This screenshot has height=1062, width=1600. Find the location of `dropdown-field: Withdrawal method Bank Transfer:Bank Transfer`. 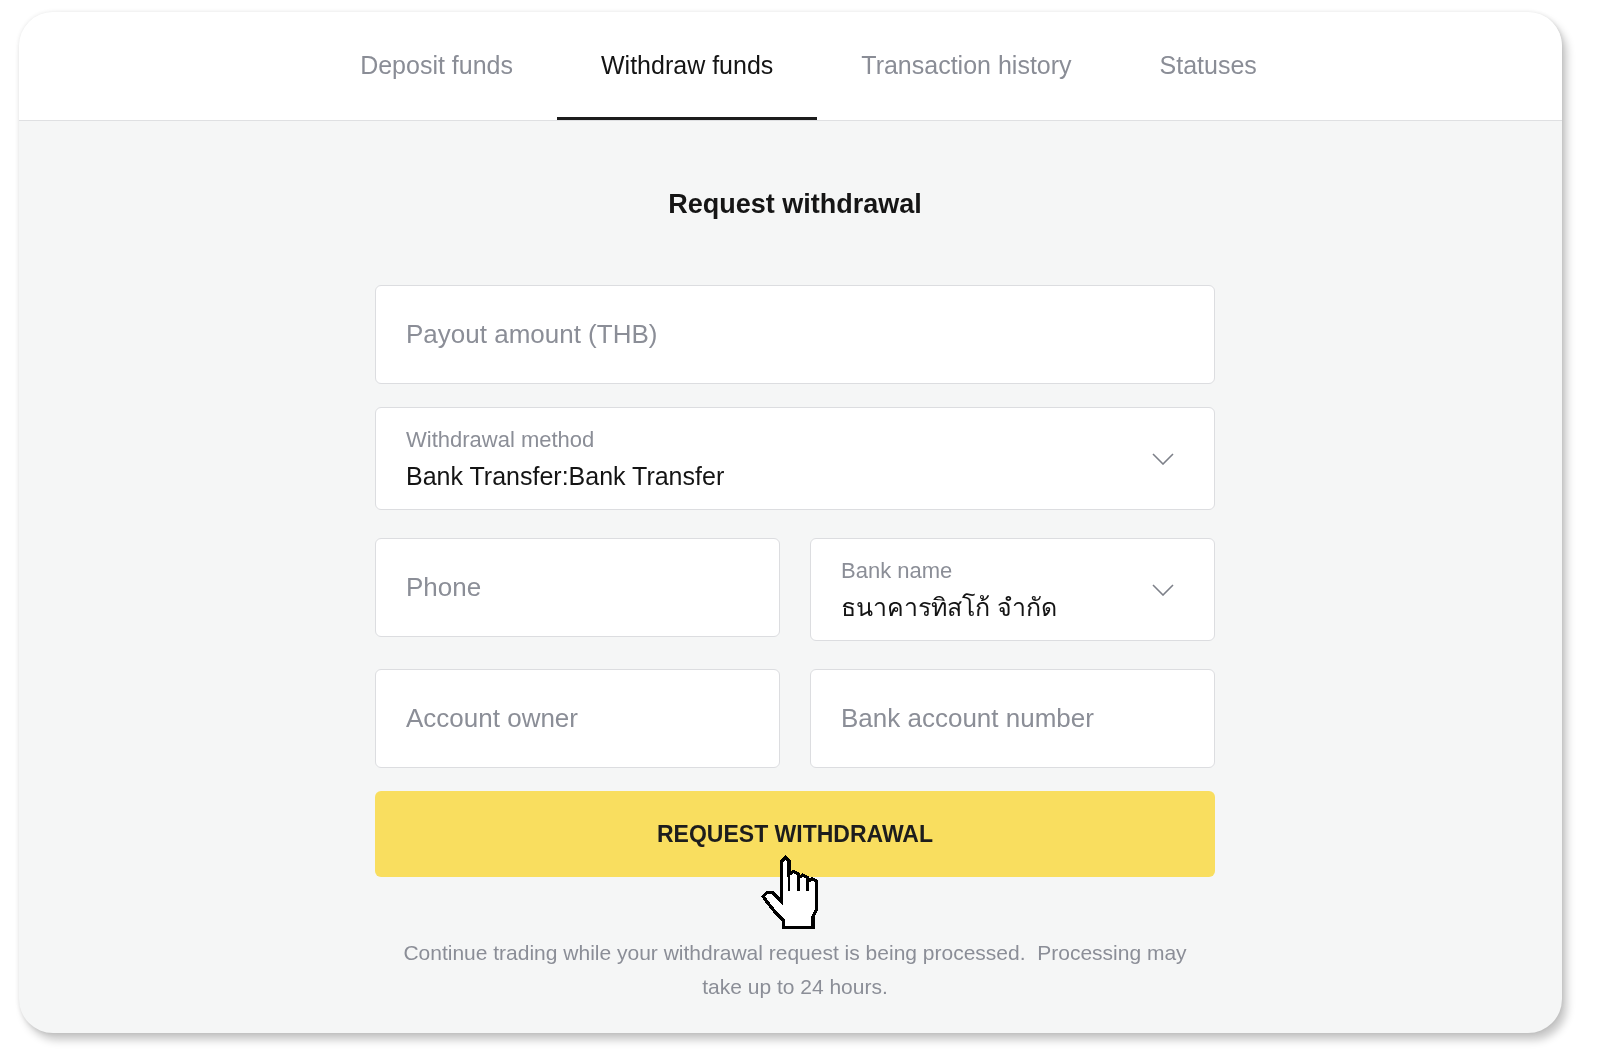

dropdown-field: Withdrawal method Bank Transfer:Bank Transfer is located at coordinates (795, 458).